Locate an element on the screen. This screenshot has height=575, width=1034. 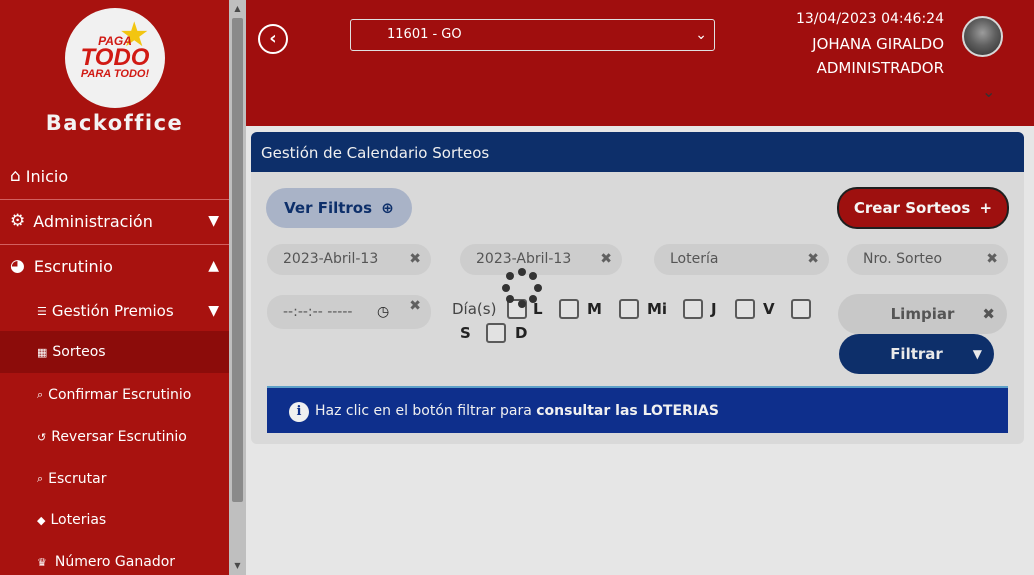
plus-icon: + is located at coordinates (986, 208).